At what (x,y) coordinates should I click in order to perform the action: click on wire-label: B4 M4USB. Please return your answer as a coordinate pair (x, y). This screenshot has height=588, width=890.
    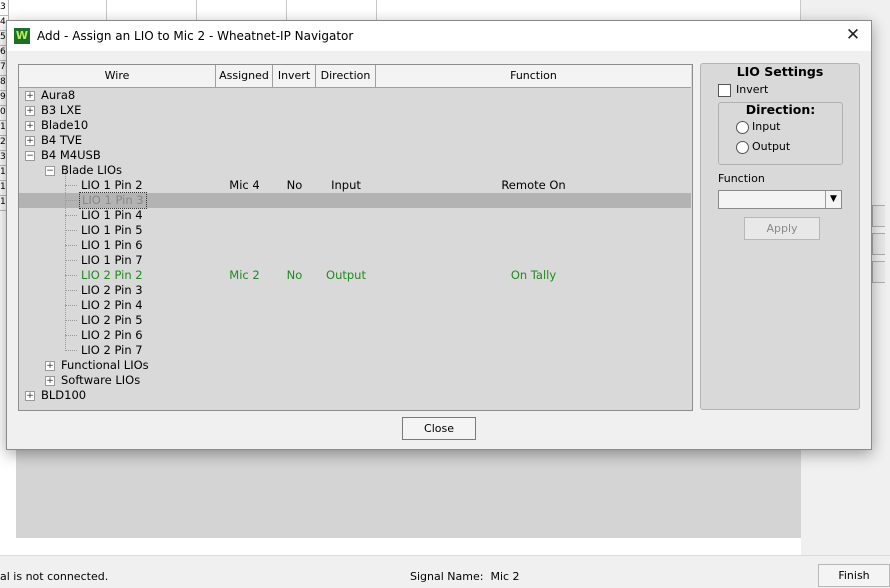
    Looking at the image, I should click on (71, 155).